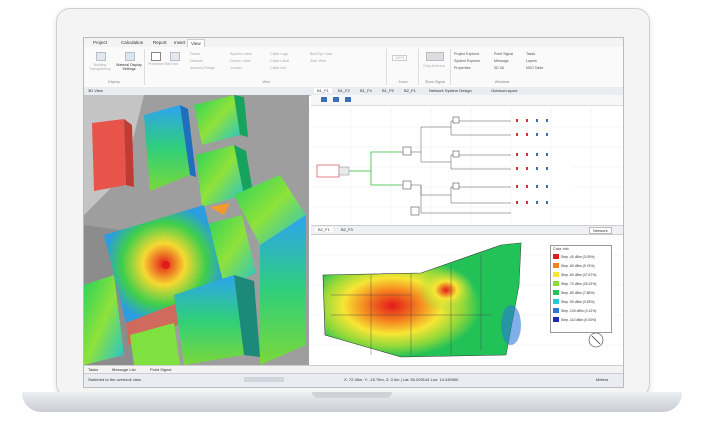  What do you see at coordinates (156, 56) in the screenshot?
I see `prediction-bar-icon` at bounding box center [156, 56].